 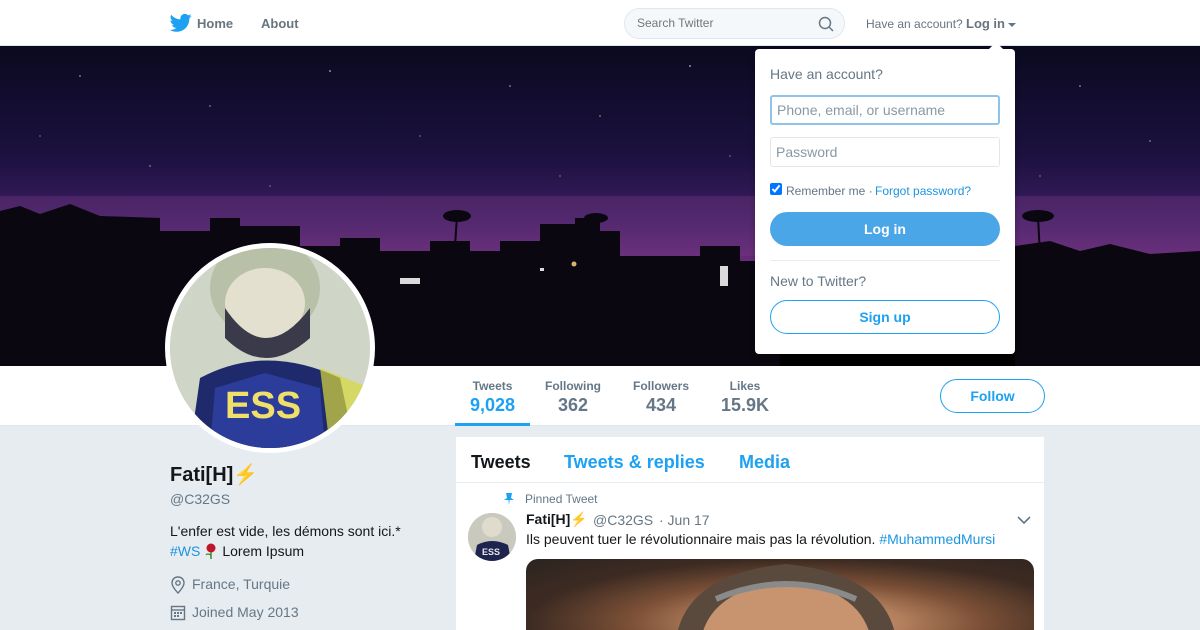 What do you see at coordinates (493, 405) in the screenshot?
I see `stat-value: 9,028` at bounding box center [493, 405].